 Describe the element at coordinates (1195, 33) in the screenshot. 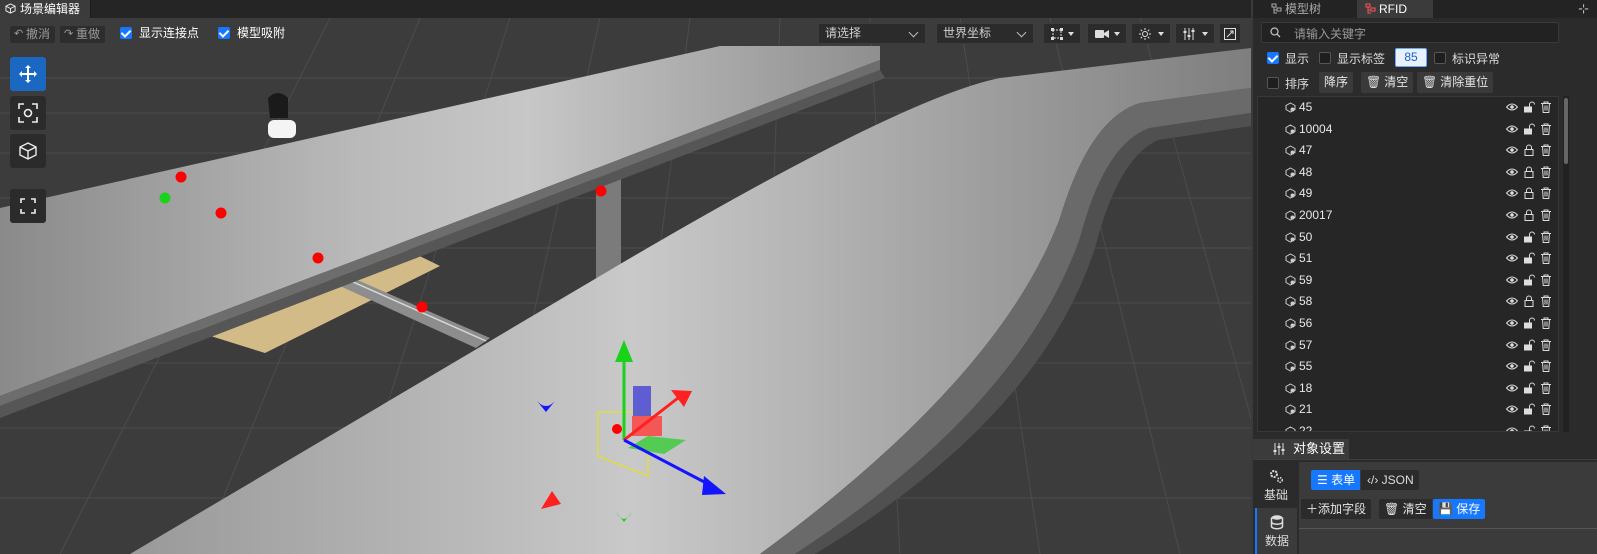

I see `settings-dropdown` at that location.